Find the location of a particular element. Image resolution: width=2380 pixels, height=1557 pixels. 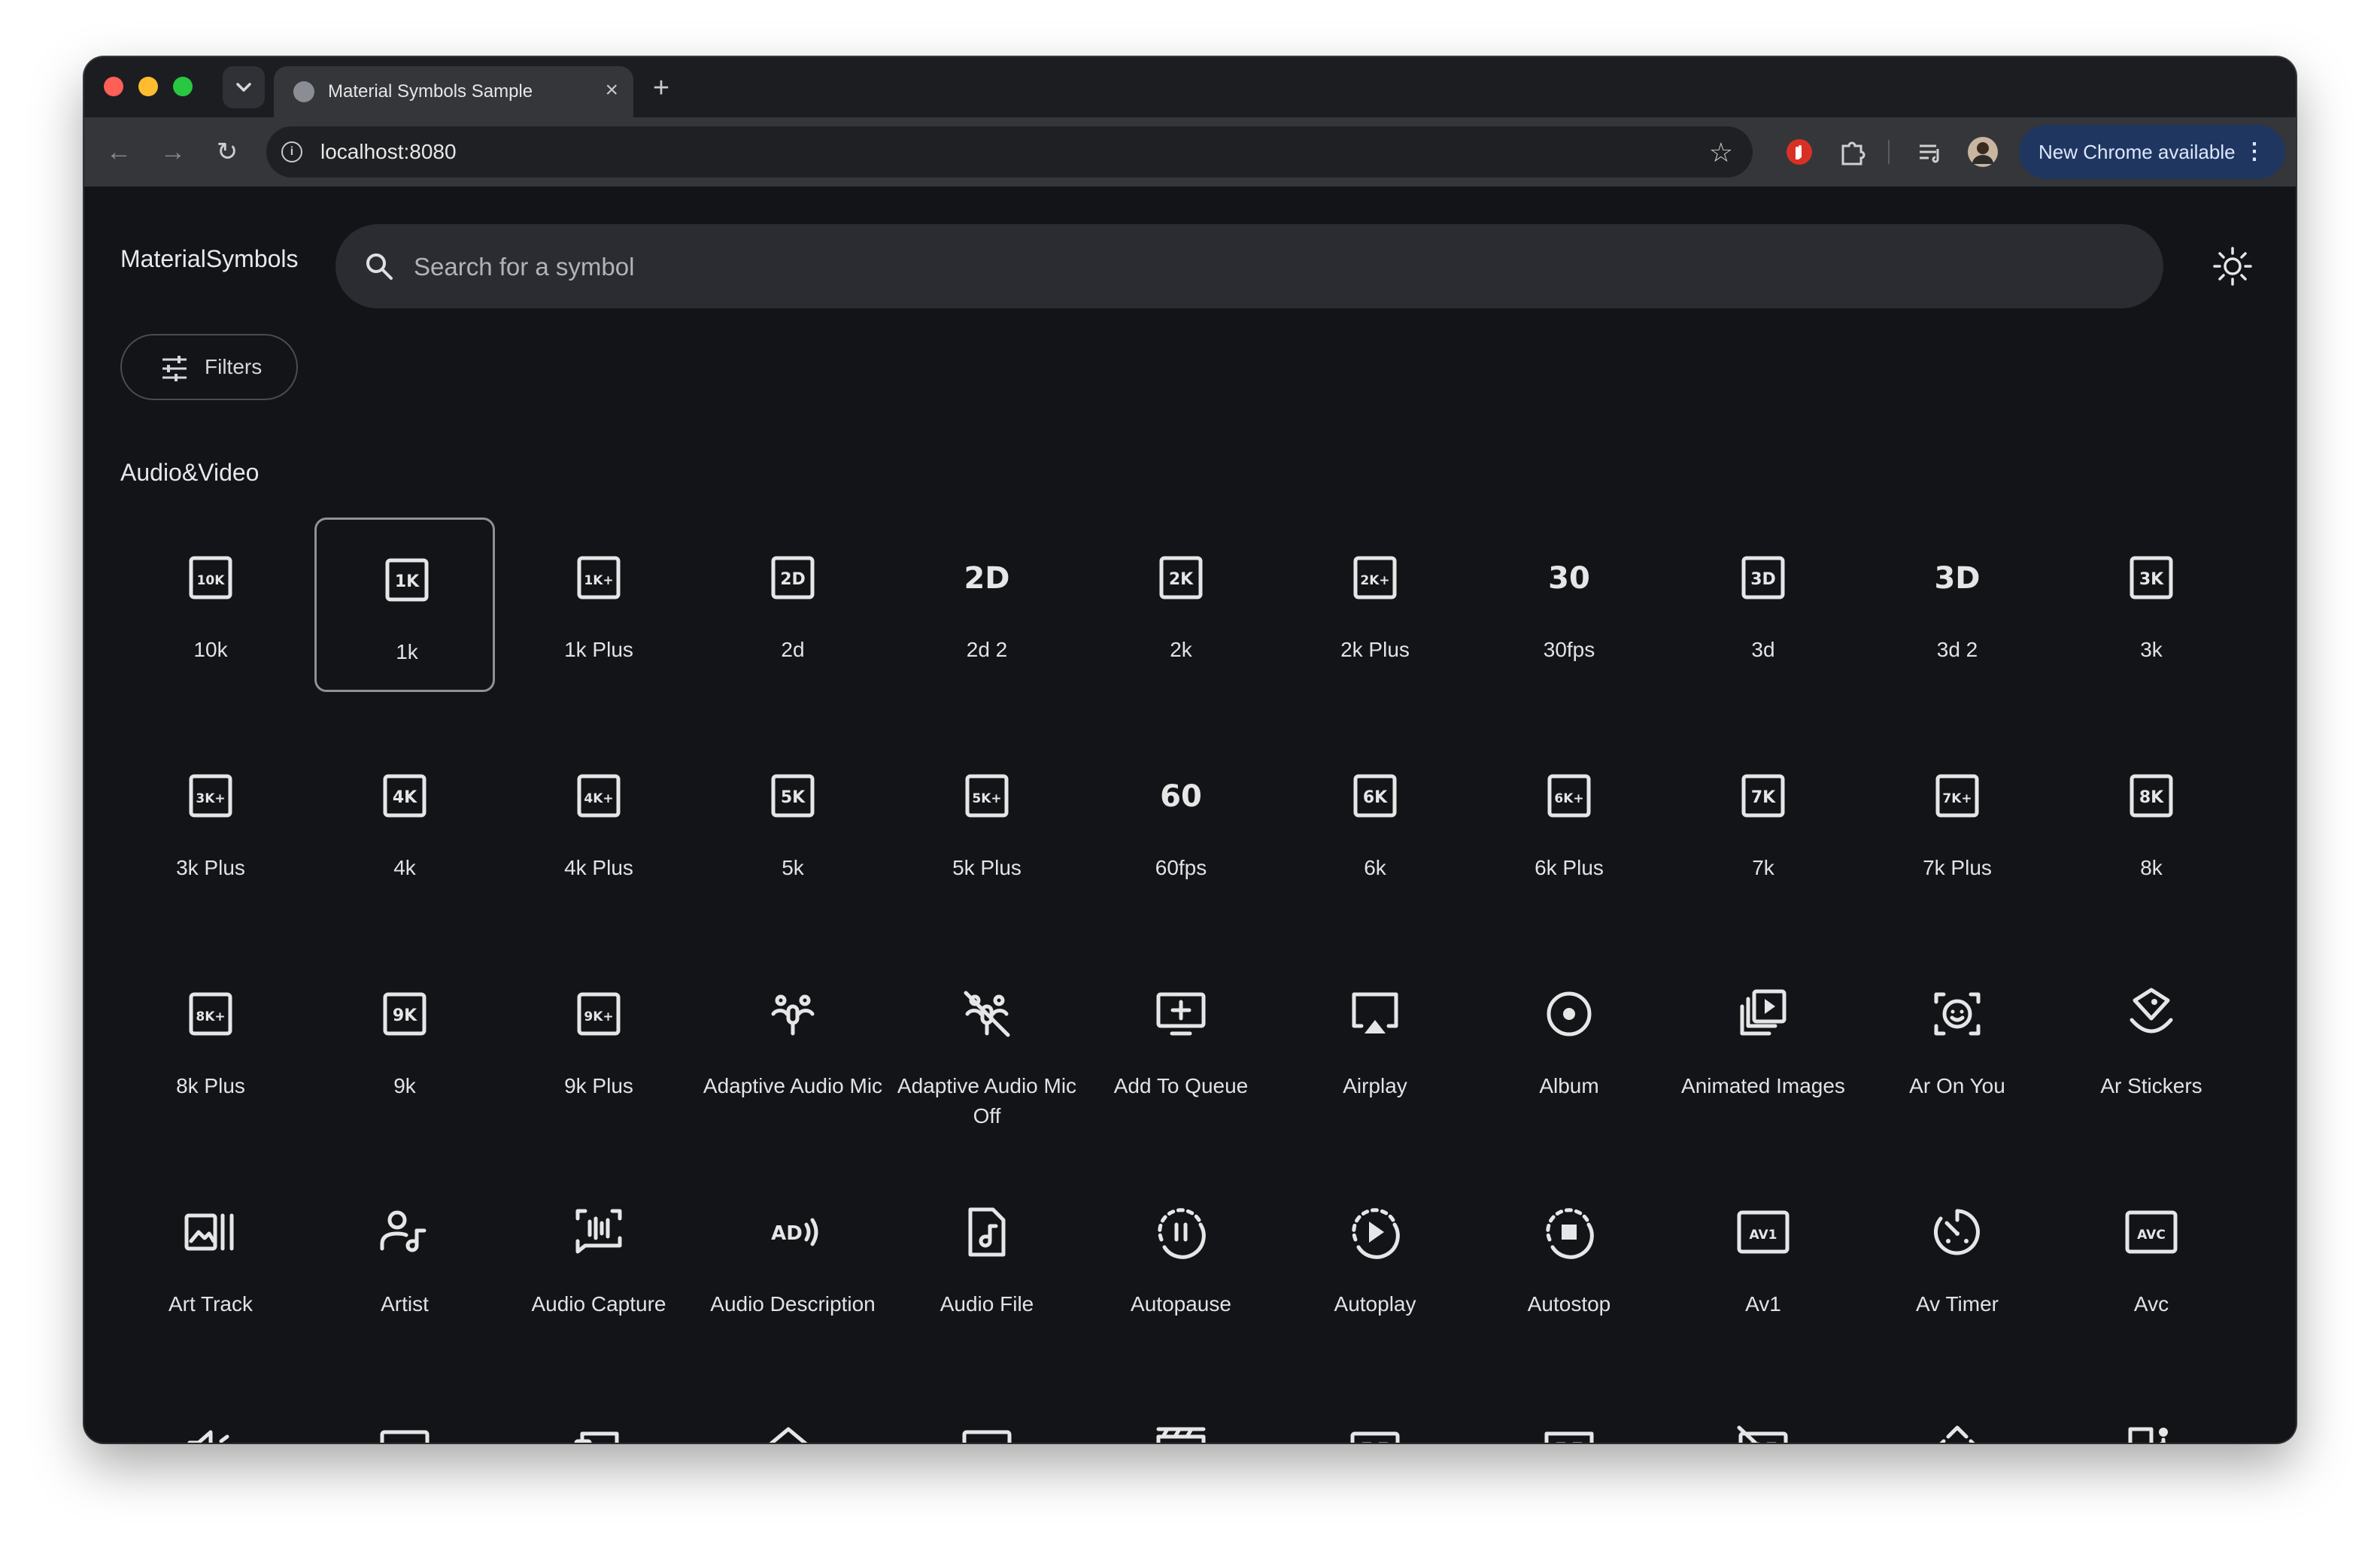

icon-card-9k-plus: 9K+ 9k Plus is located at coordinates (598, 1041).